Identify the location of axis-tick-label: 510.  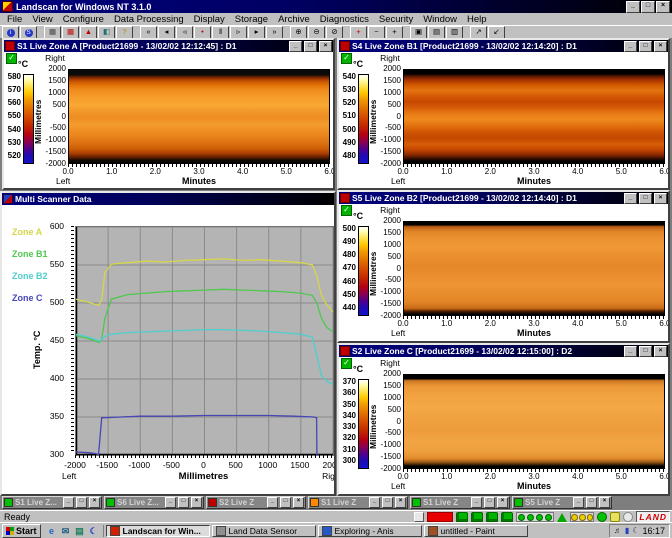
(349, 116).